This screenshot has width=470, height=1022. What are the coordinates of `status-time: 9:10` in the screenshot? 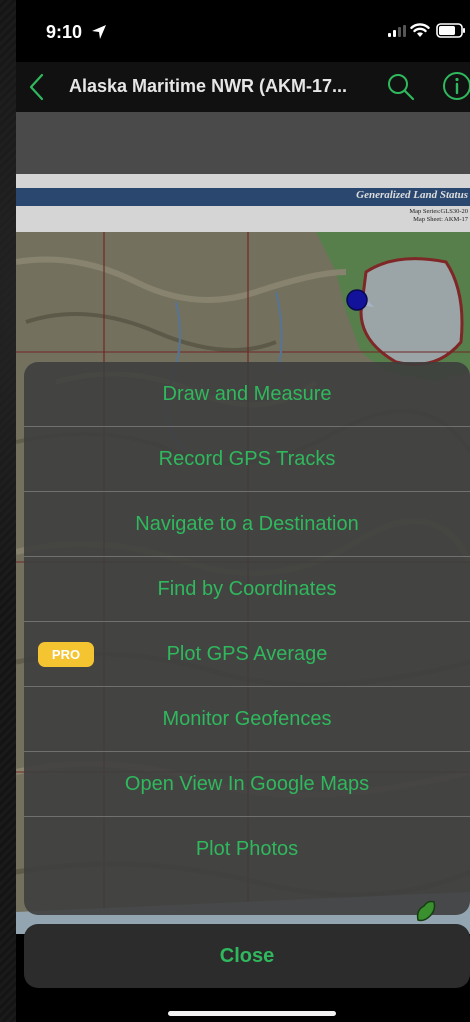 It's located at (64, 32).